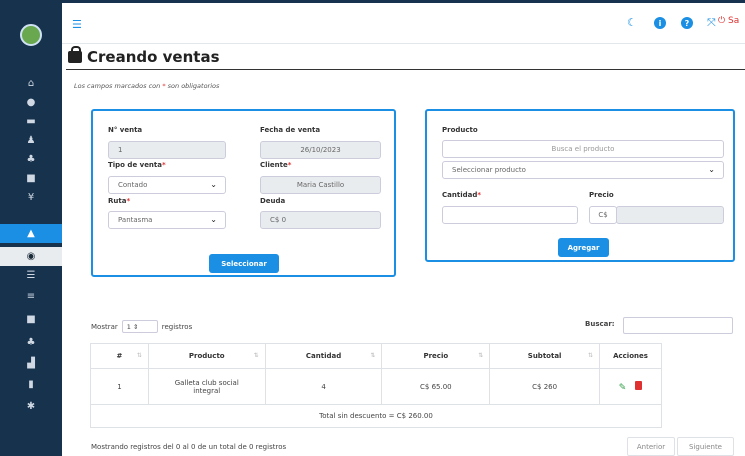  What do you see at coordinates (125, 130) in the screenshot?
I see `numero-label: N° venta` at bounding box center [125, 130].